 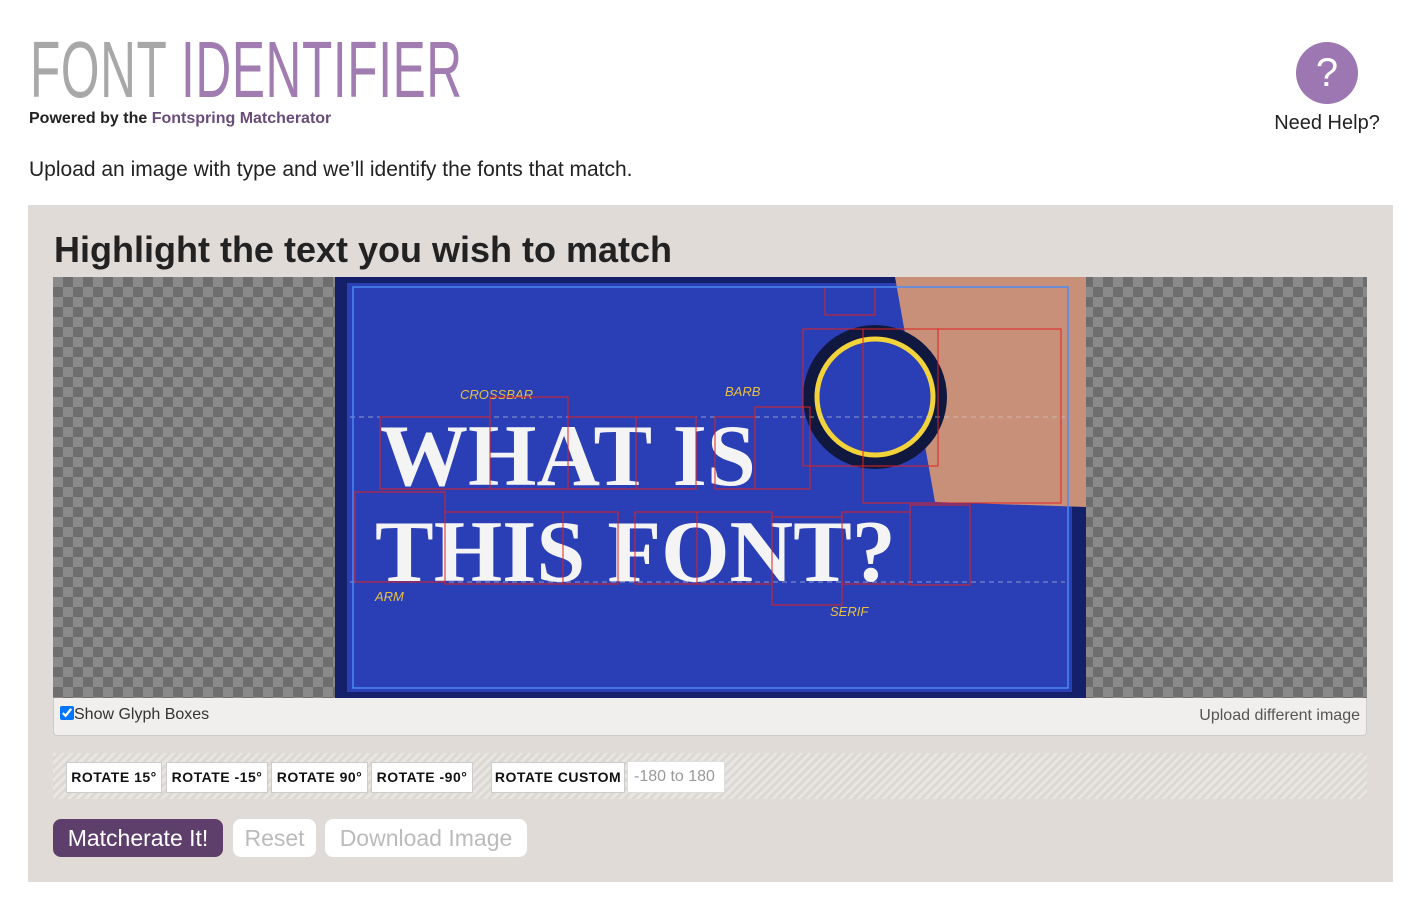 I want to click on panel-title: Highlight the text you wish to match, so click(x=363, y=249).